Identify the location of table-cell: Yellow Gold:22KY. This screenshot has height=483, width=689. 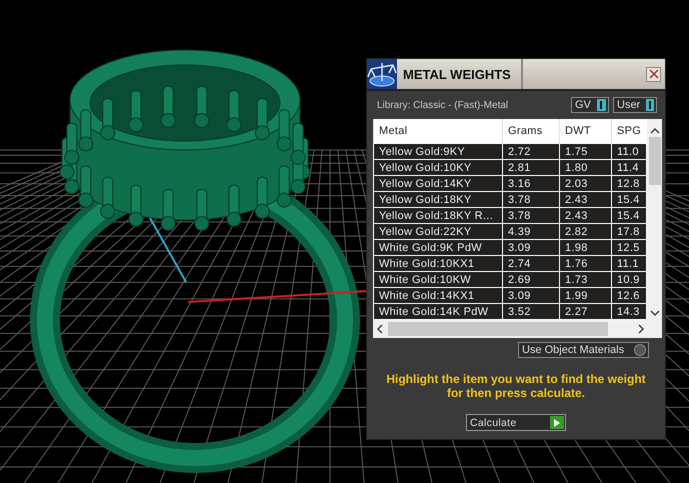
(438, 232).